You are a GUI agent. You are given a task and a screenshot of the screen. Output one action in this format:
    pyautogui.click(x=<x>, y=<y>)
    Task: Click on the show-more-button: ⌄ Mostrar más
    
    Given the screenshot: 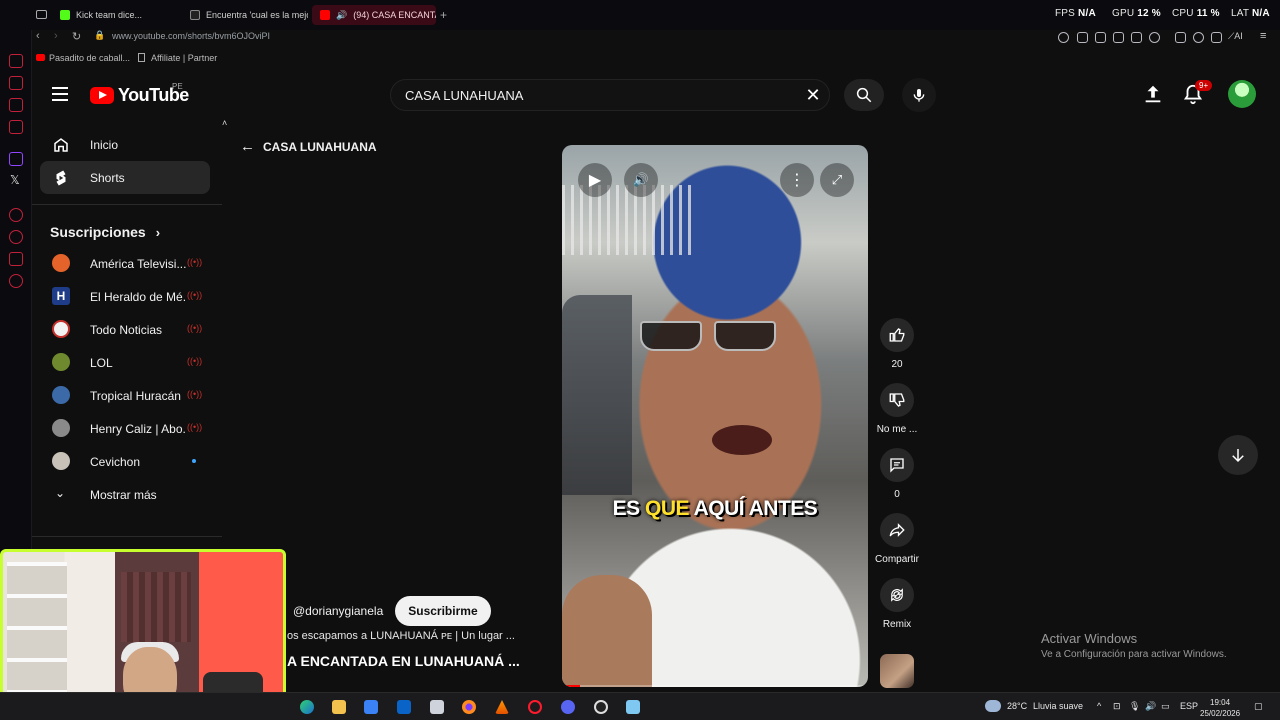 What is the action you would take?
    pyautogui.click(x=125, y=494)
    